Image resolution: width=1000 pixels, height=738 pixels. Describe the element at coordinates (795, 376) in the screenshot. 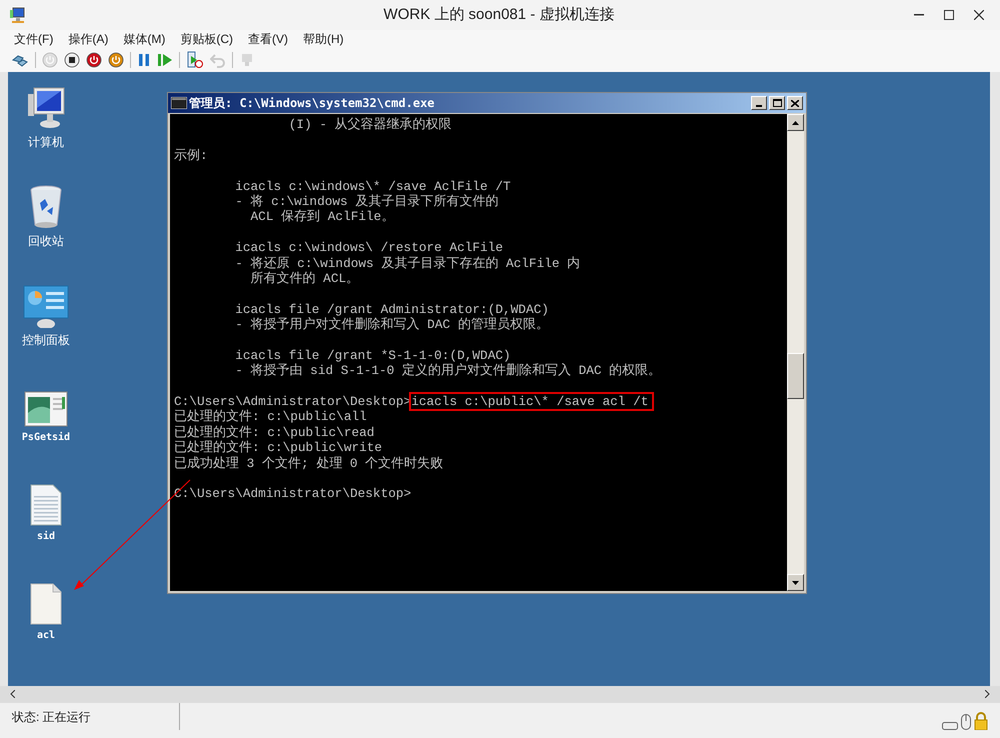

I see `scroll-thumb` at that location.